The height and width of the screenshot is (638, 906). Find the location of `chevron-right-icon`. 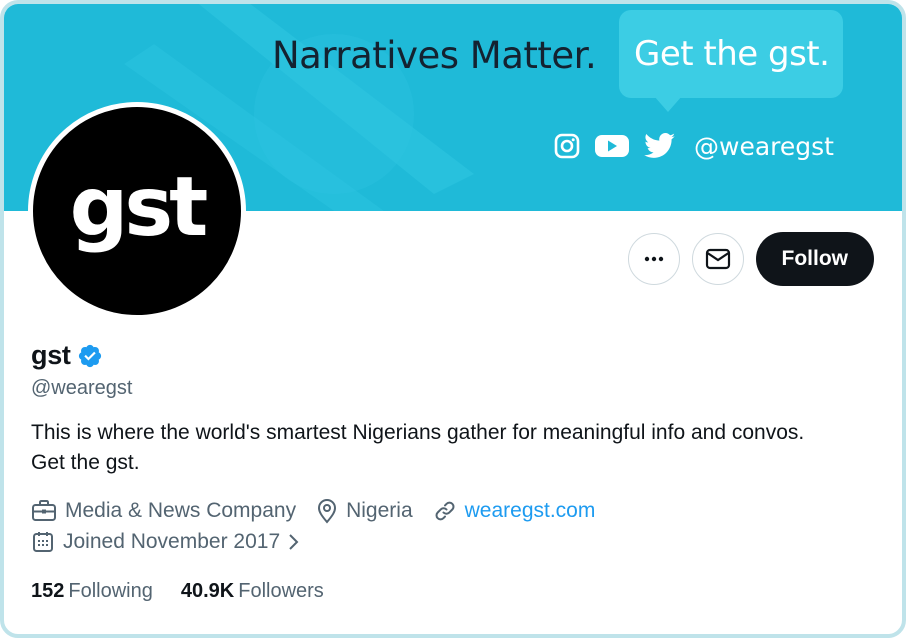

chevron-right-icon is located at coordinates (294, 542).